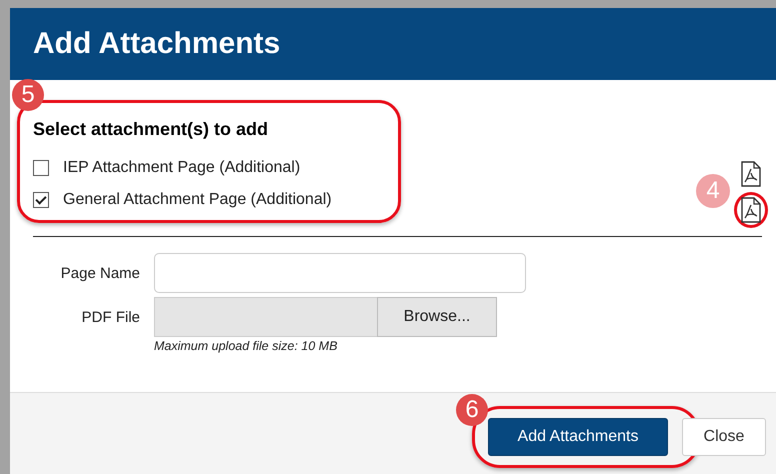 The height and width of the screenshot is (474, 776). I want to click on checkbox-option: IEP Attachment Page (Additional), so click(166, 168).